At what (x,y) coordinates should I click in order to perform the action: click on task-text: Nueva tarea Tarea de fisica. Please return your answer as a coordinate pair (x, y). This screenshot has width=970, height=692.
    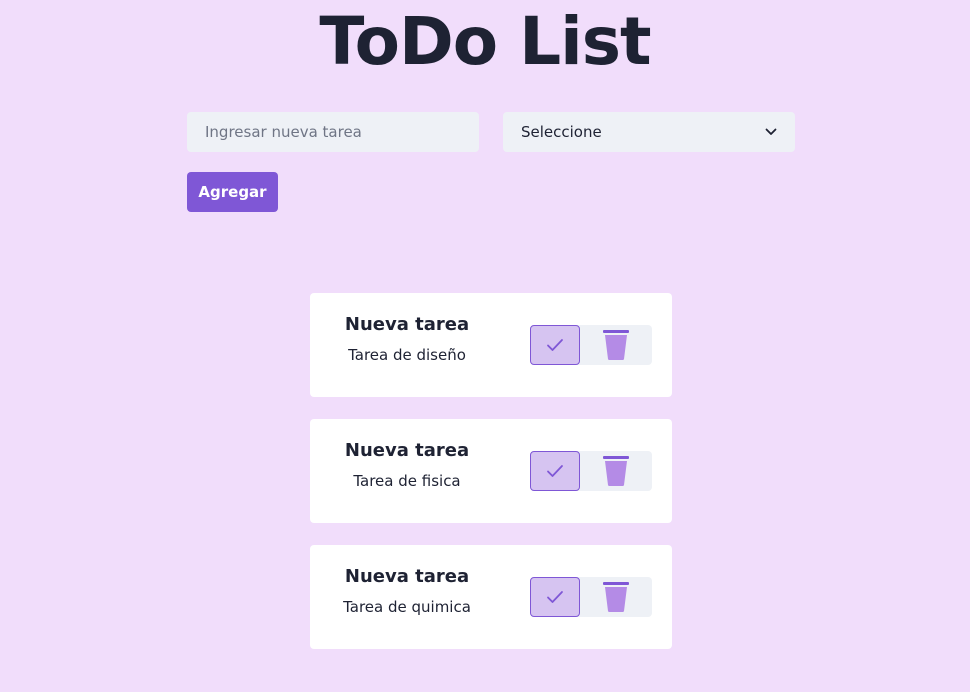
    Looking at the image, I should click on (407, 465).